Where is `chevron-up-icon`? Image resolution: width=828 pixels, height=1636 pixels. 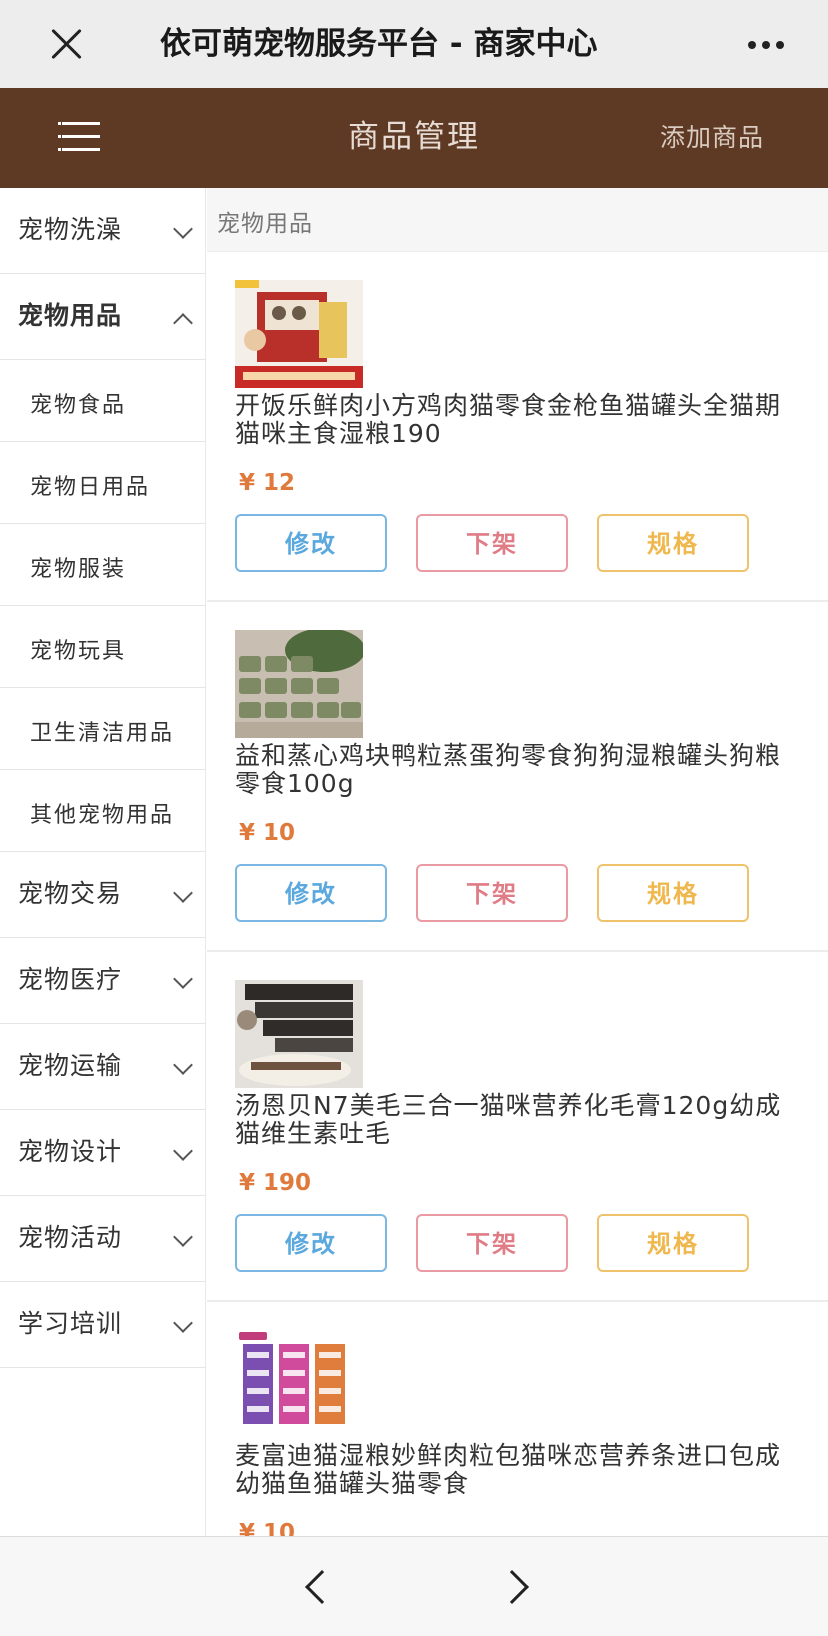 chevron-up-icon is located at coordinates (183, 323).